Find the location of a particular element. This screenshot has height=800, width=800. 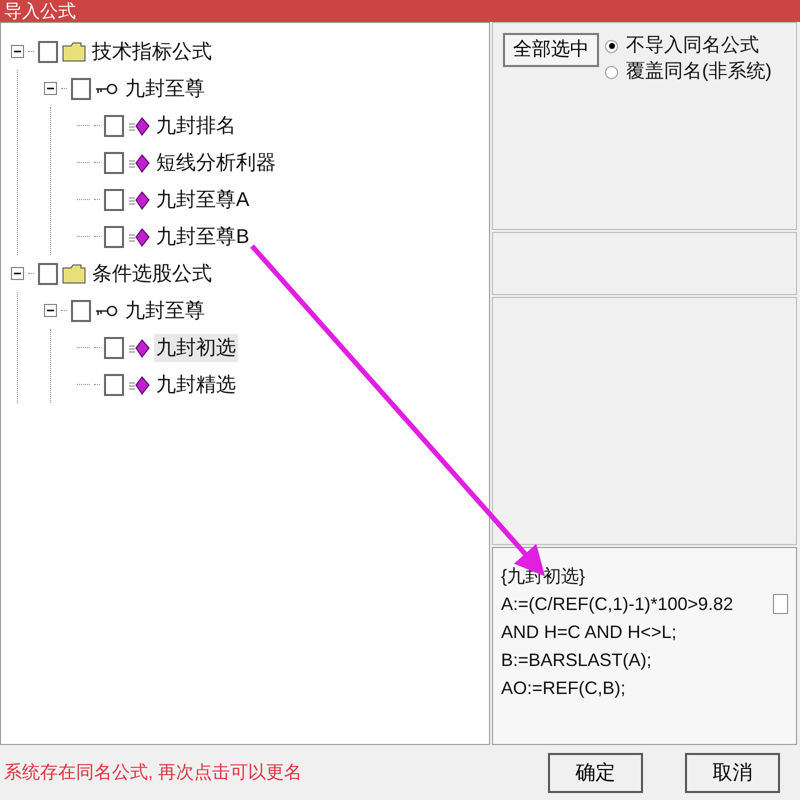

select-all-button: 全部选中 is located at coordinates (551, 50).